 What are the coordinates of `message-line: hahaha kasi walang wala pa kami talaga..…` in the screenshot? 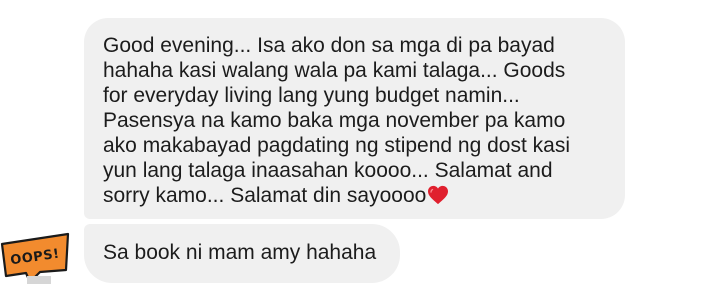 It's located at (334, 70).